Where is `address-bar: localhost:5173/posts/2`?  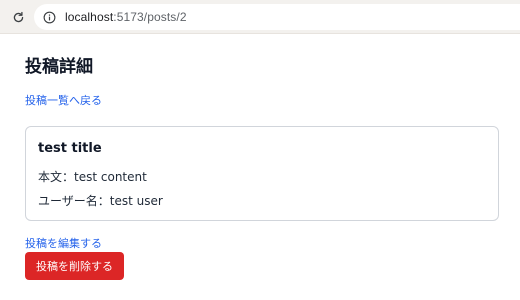
address-bar: localhost:5173/posts/2 is located at coordinates (277, 17).